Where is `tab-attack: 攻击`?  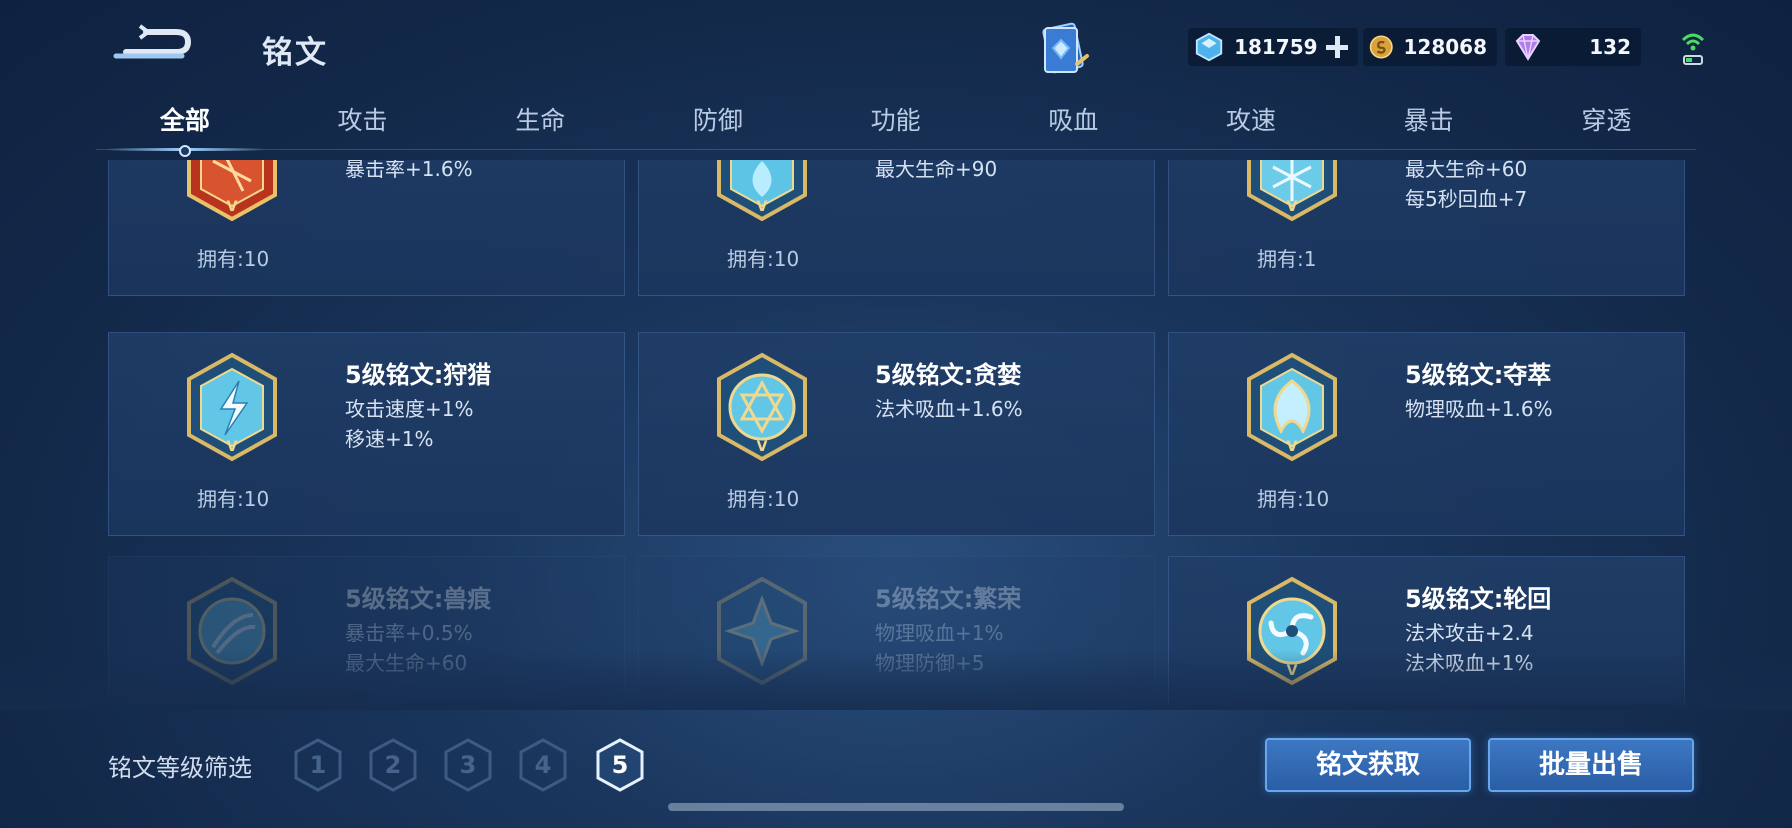
tab-attack: 攻击 is located at coordinates (363, 124).